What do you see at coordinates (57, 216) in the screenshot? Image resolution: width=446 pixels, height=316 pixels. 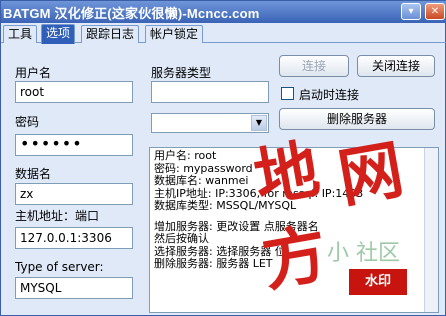 I see `host-label: 主机地址：端口` at bounding box center [57, 216].